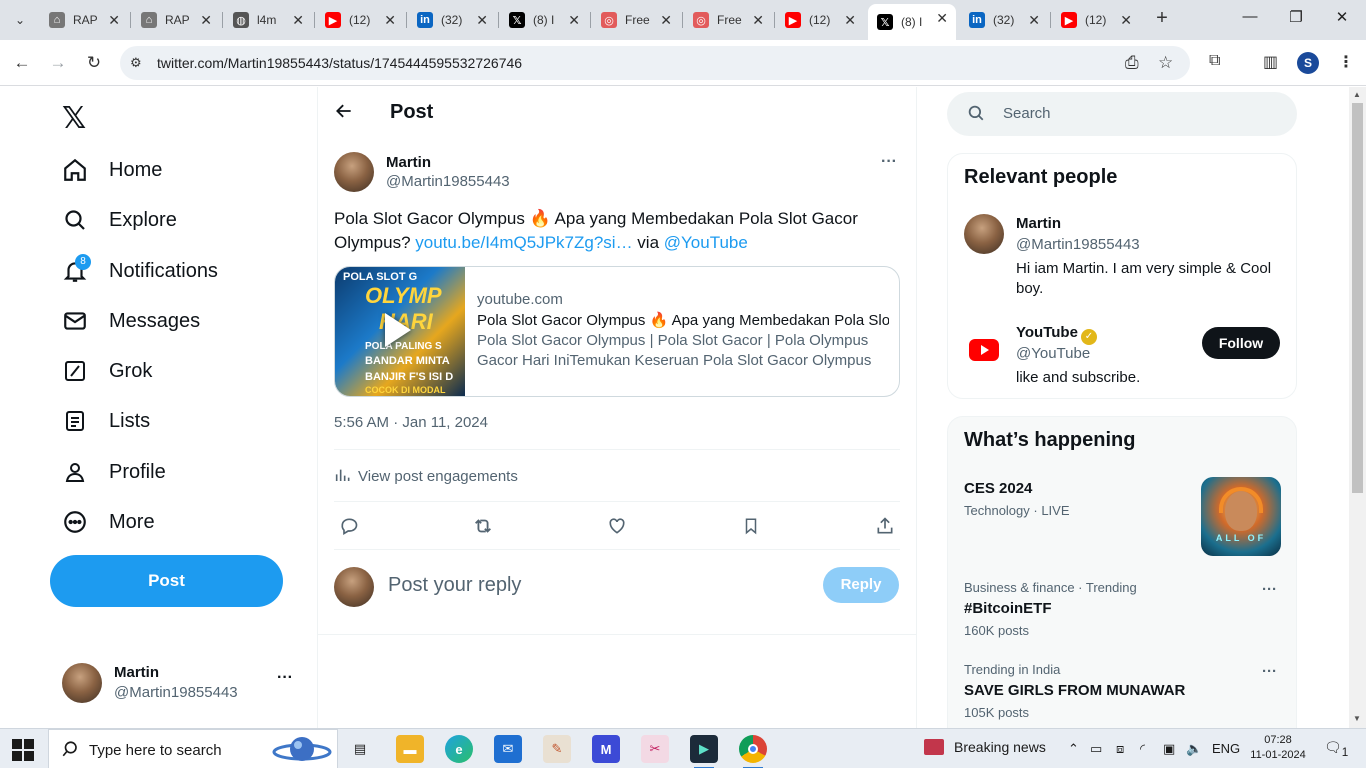  Describe the element at coordinates (185, 683) in the screenshot. I see `account-switcher: Martin @Martin19855443 ···` at that location.